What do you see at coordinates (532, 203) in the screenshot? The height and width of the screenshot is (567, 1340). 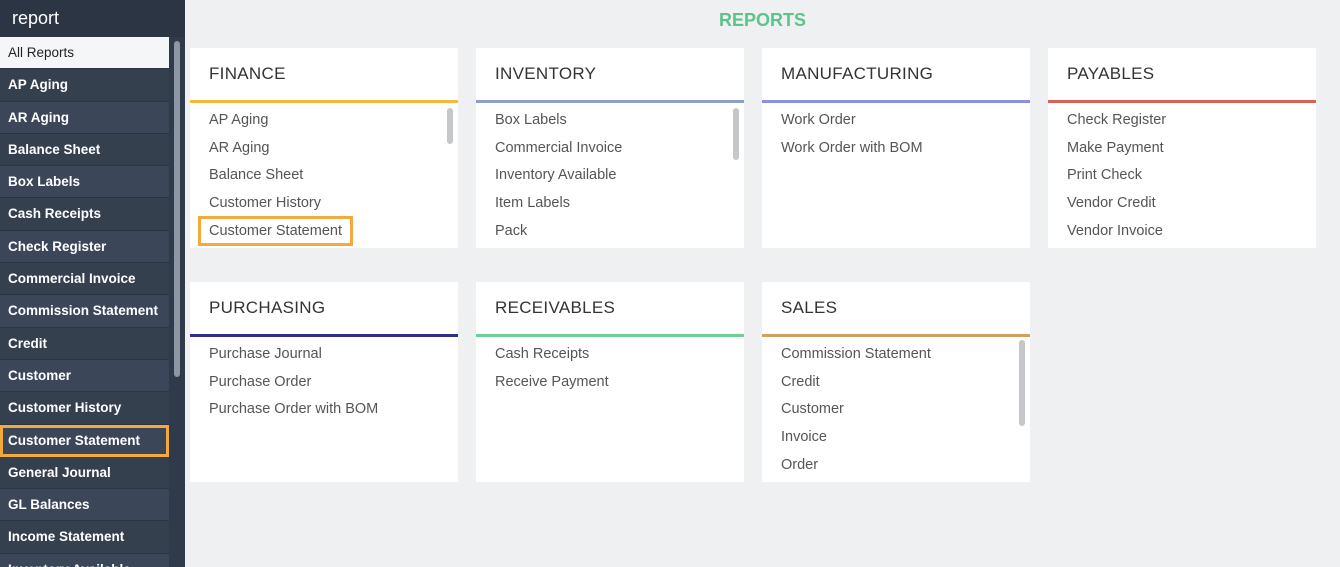 I see `report-link-label: Item Labels` at bounding box center [532, 203].